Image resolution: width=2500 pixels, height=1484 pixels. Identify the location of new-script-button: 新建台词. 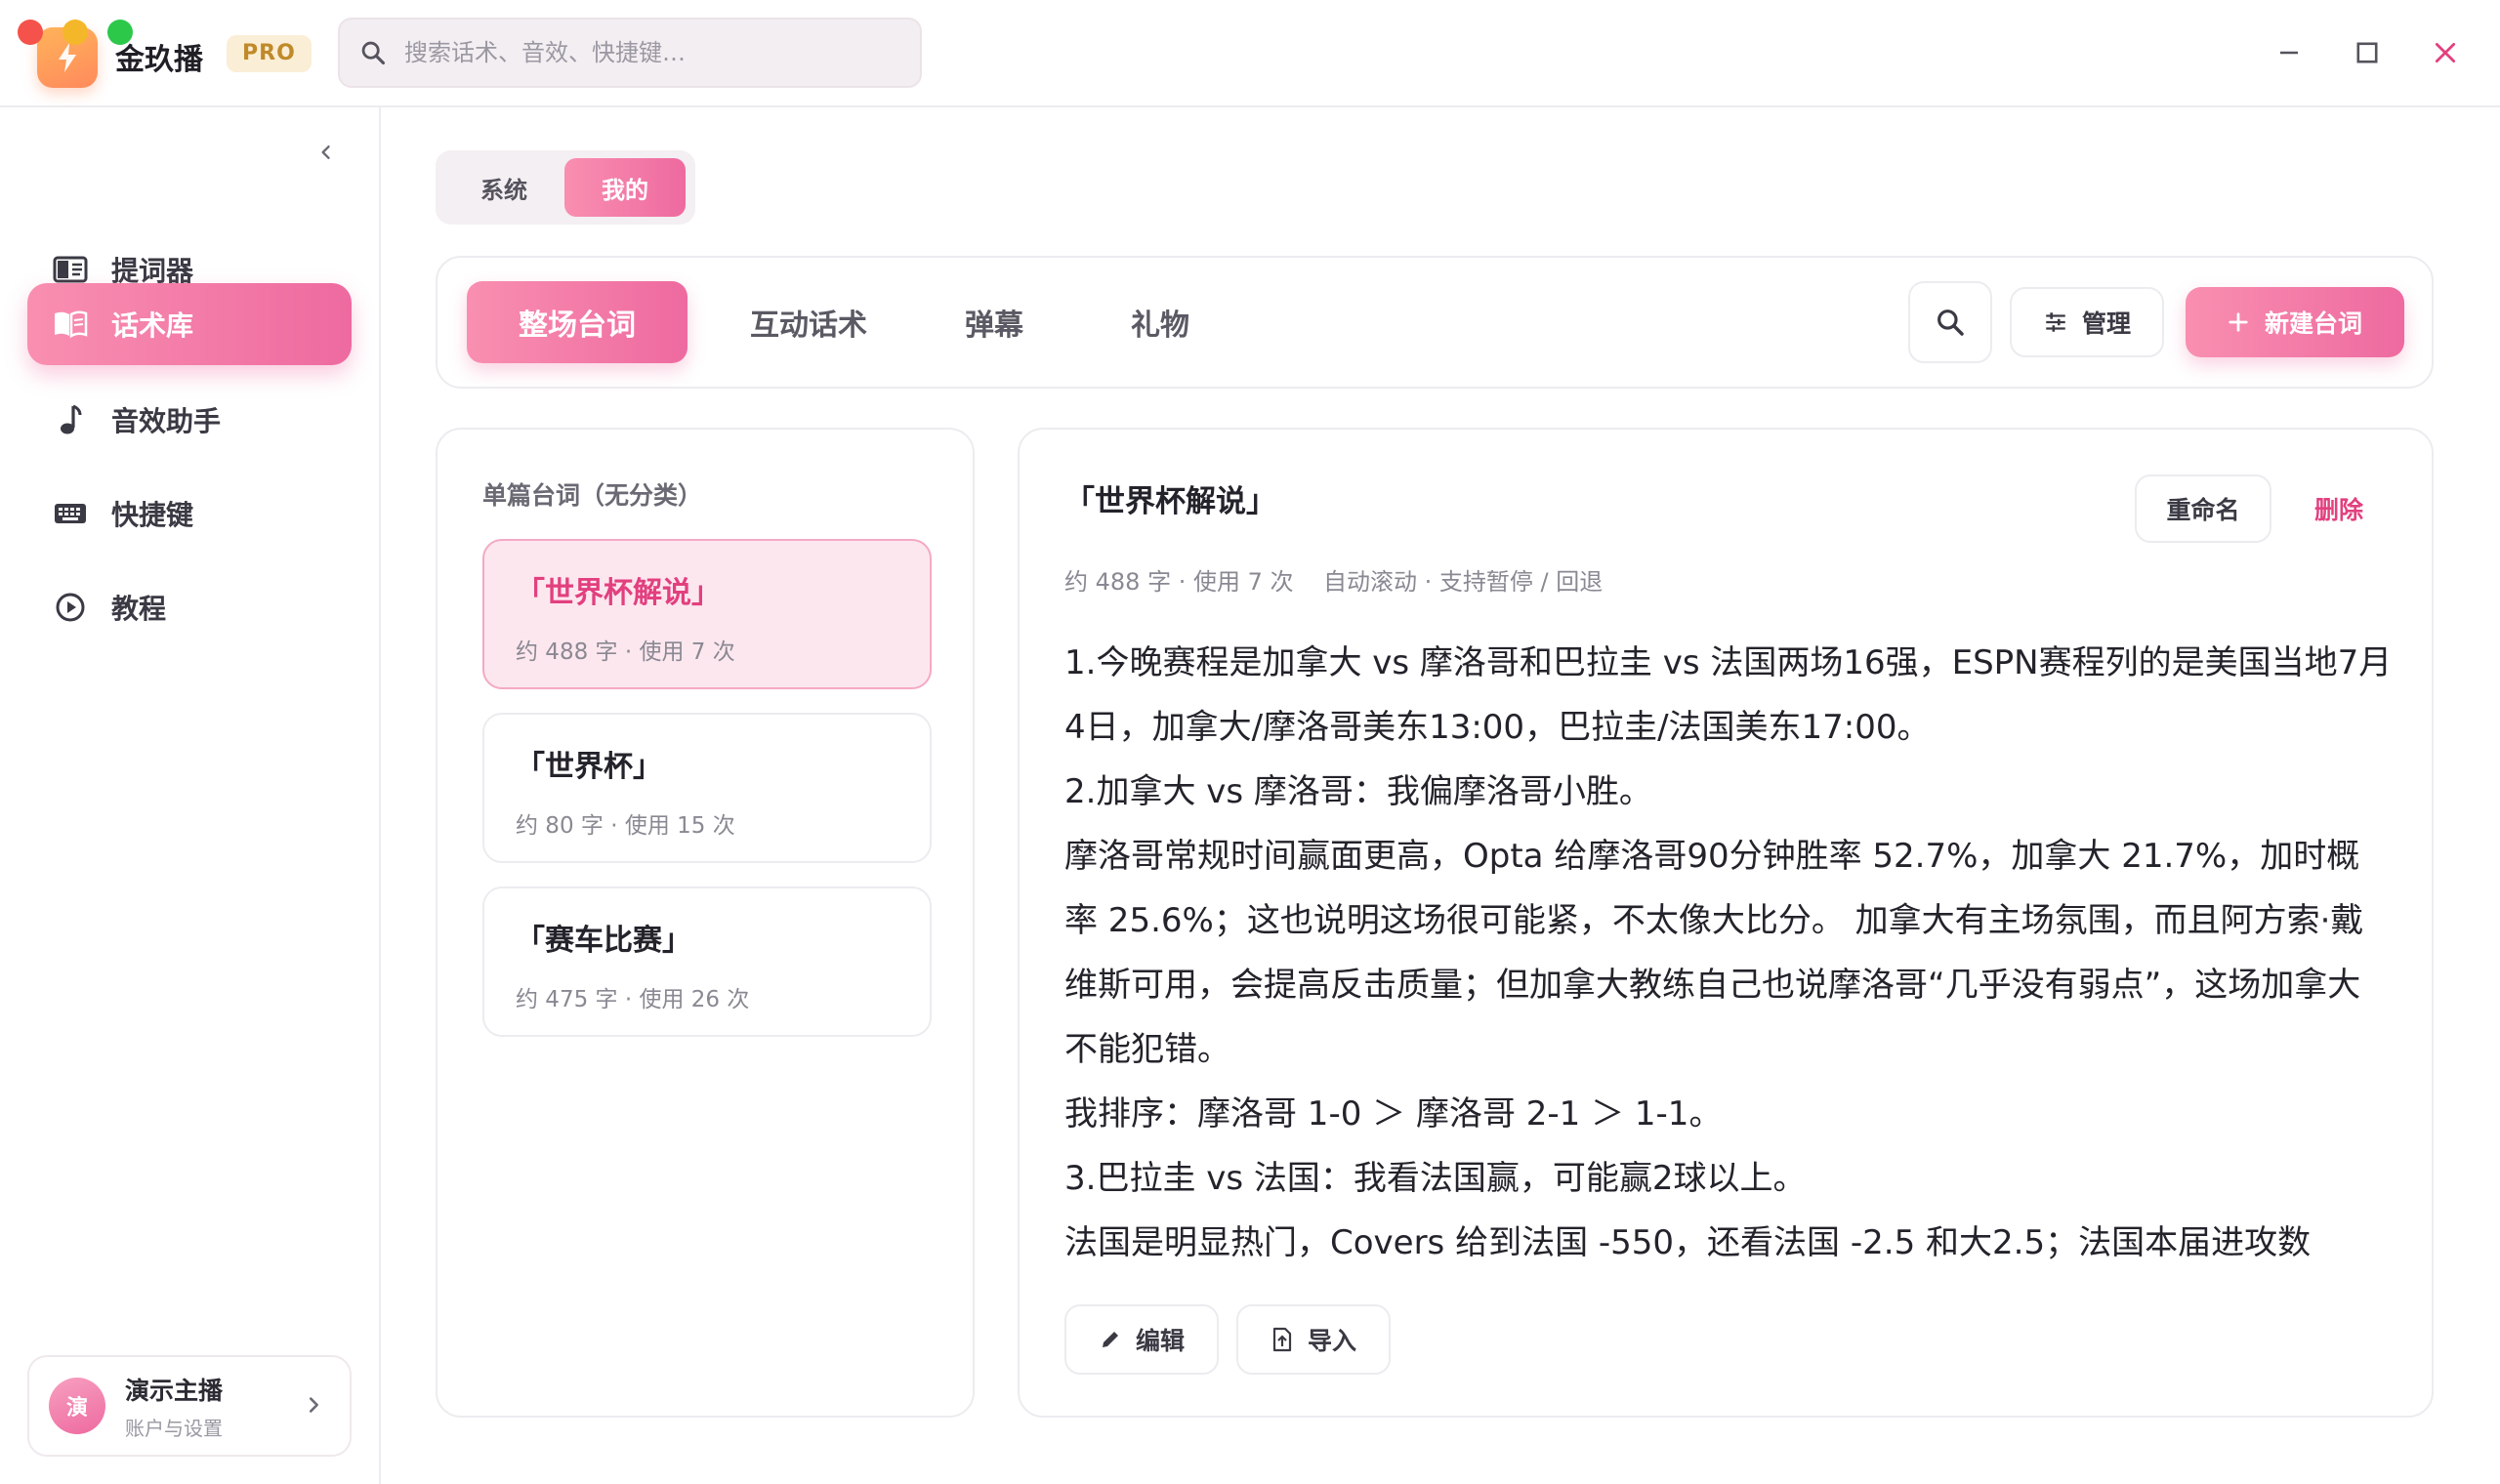
(2295, 322).